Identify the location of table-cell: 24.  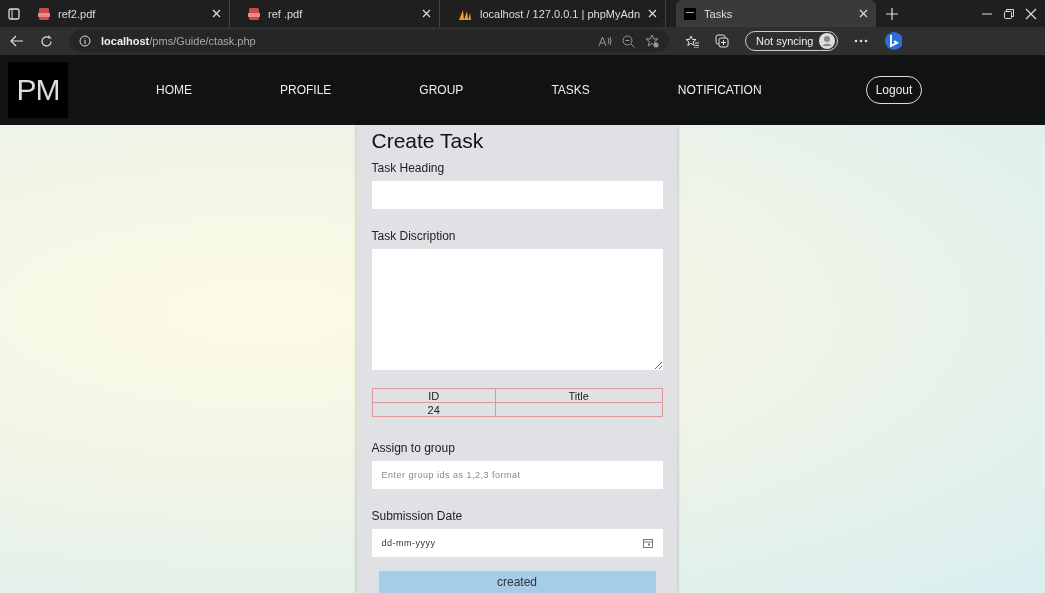
(434, 409).